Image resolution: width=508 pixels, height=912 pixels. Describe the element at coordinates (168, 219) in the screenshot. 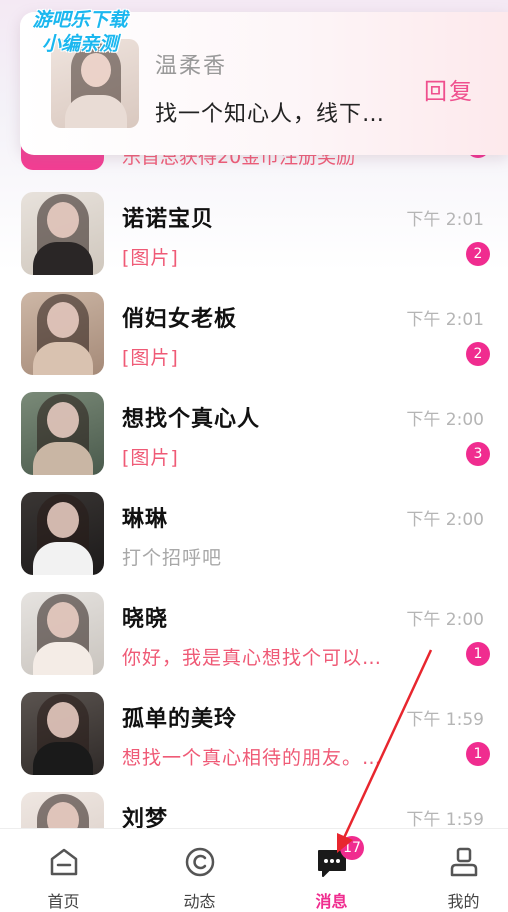

I see `contact-name: 诺诺宝贝` at that location.